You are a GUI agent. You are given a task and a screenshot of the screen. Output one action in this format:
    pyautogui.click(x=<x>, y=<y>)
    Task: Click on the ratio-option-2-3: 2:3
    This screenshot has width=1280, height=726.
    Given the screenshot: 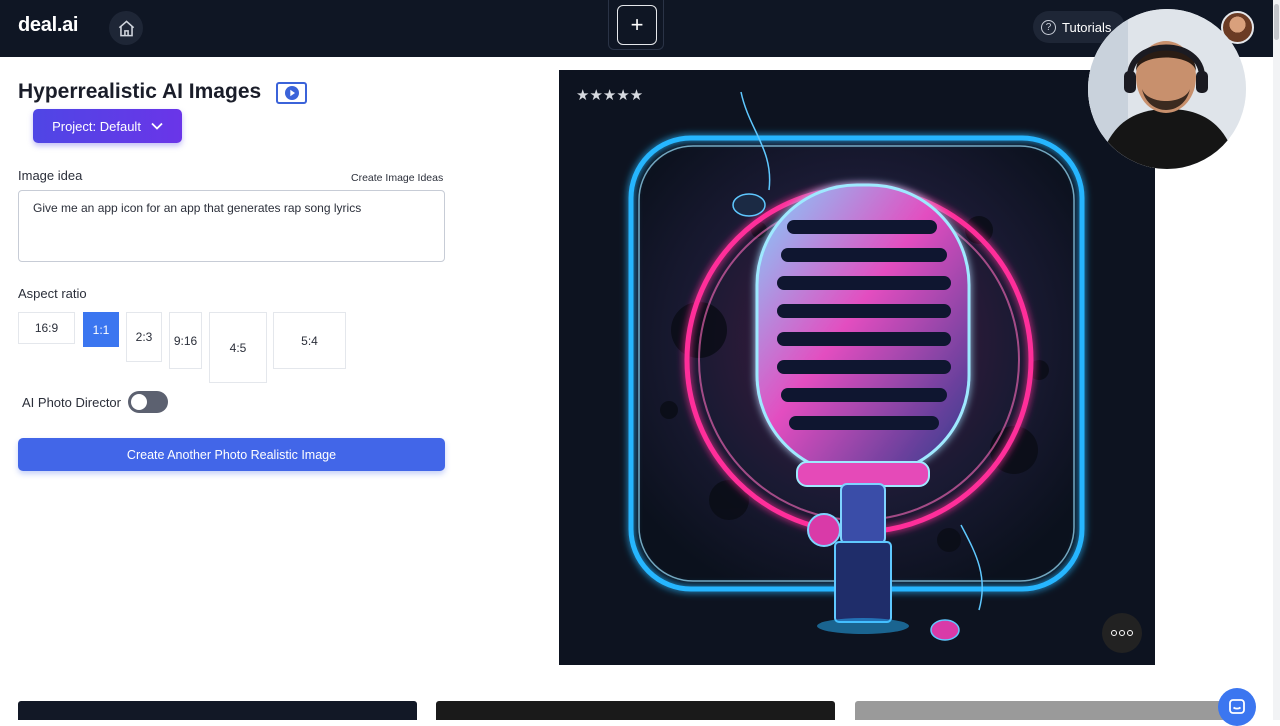 What is the action you would take?
    pyautogui.click(x=144, y=337)
    